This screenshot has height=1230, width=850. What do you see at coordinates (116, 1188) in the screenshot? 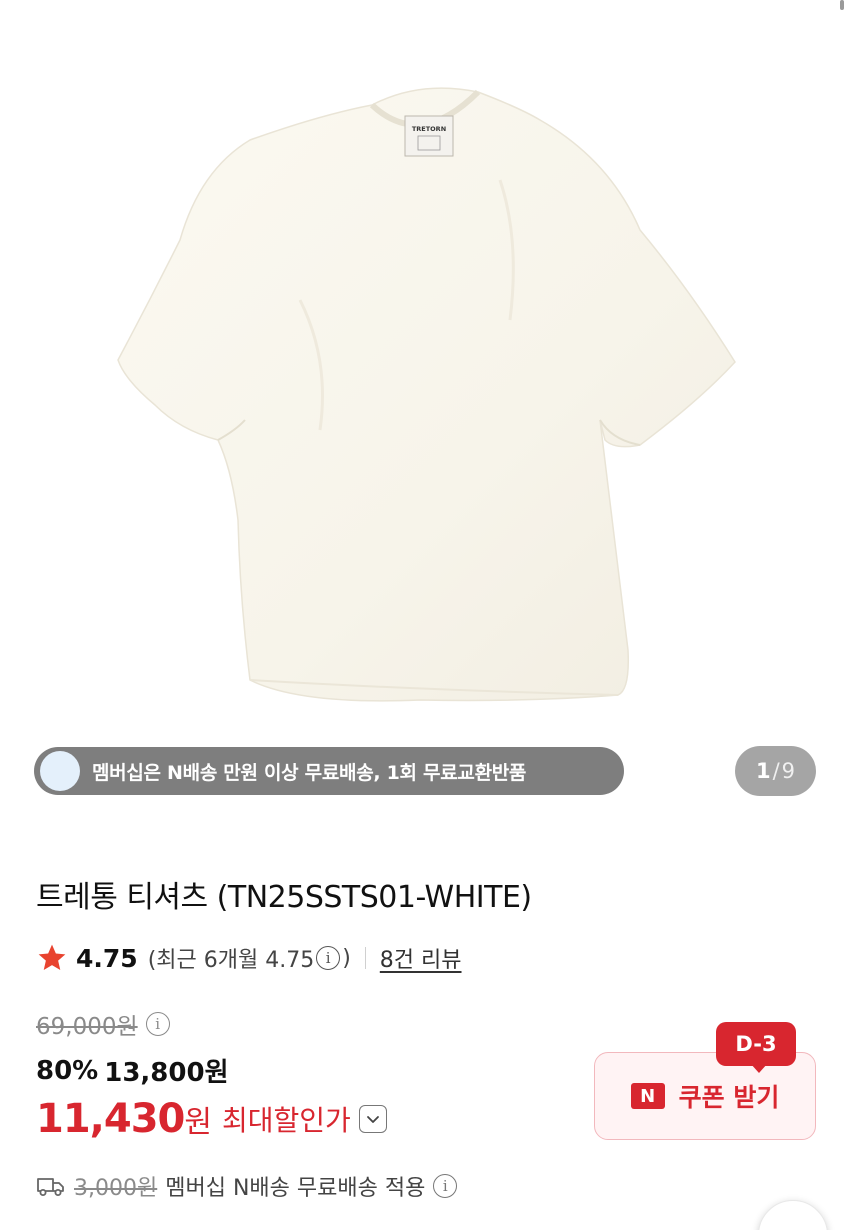
I see `shipping-old-fee: 3,000원` at bounding box center [116, 1188].